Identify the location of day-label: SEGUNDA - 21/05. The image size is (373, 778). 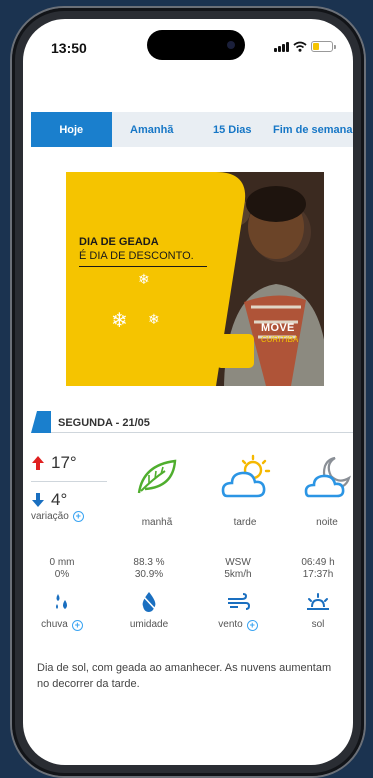
(104, 423).